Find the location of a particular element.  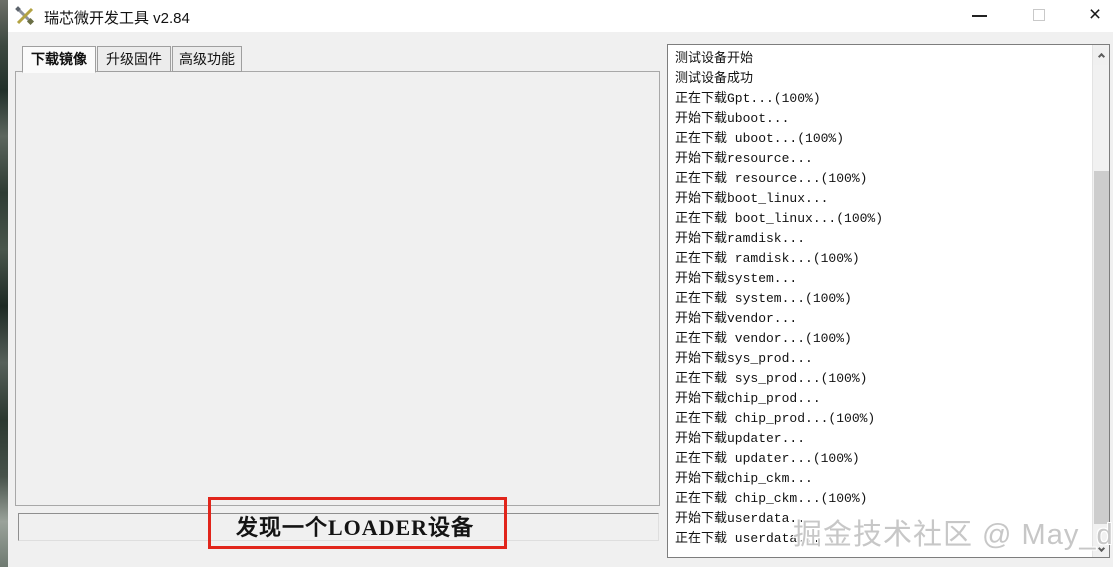

desktop-background-sliver is located at coordinates (4, 283).